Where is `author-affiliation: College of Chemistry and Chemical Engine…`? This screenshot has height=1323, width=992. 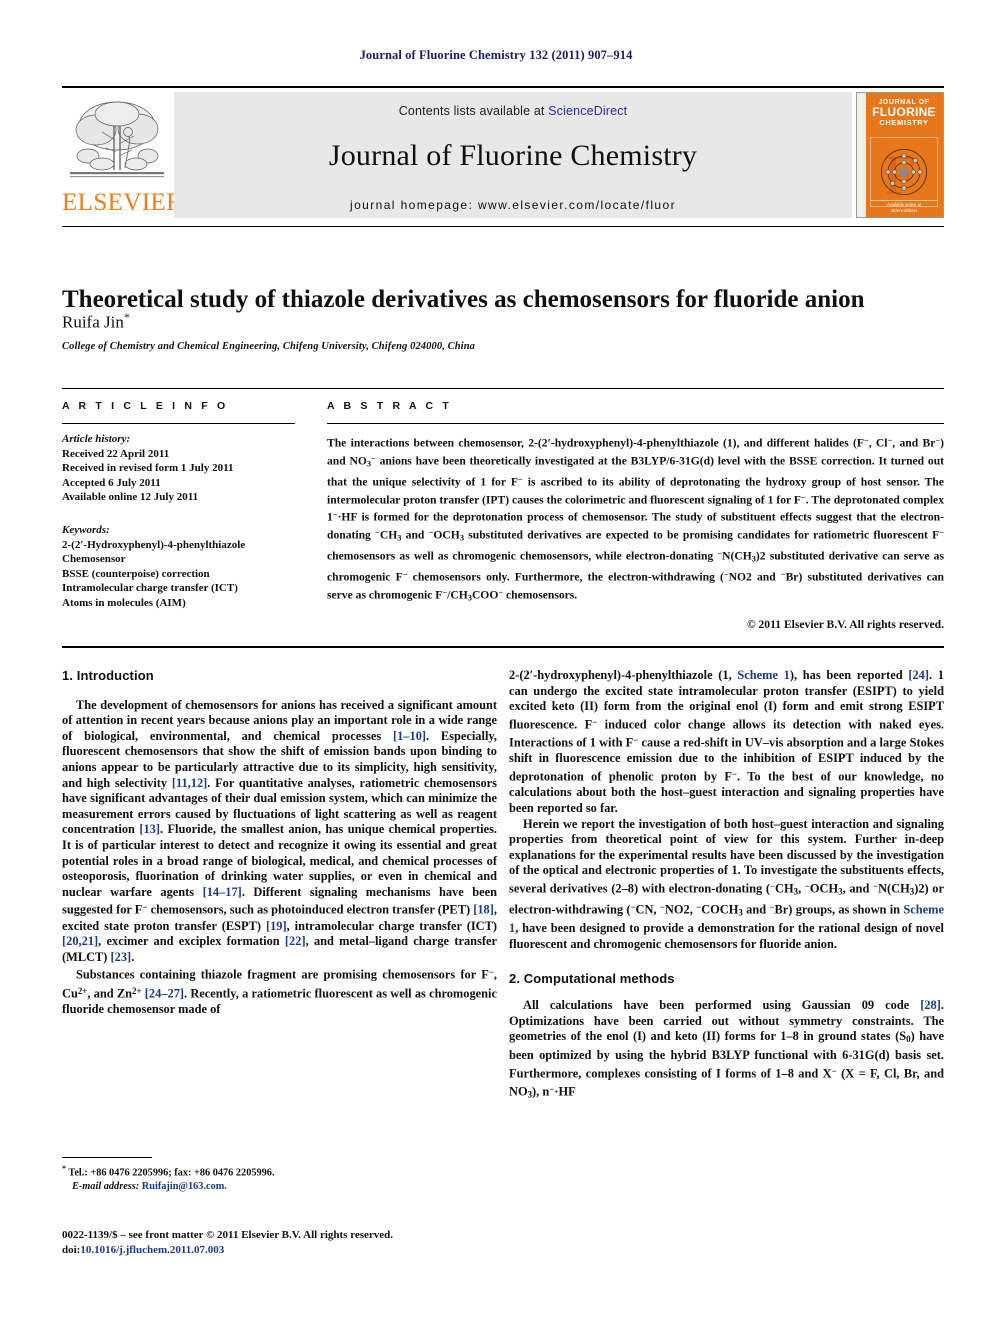
author-affiliation: College of Chemistry and Chemical Engine… is located at coordinates (268, 346).